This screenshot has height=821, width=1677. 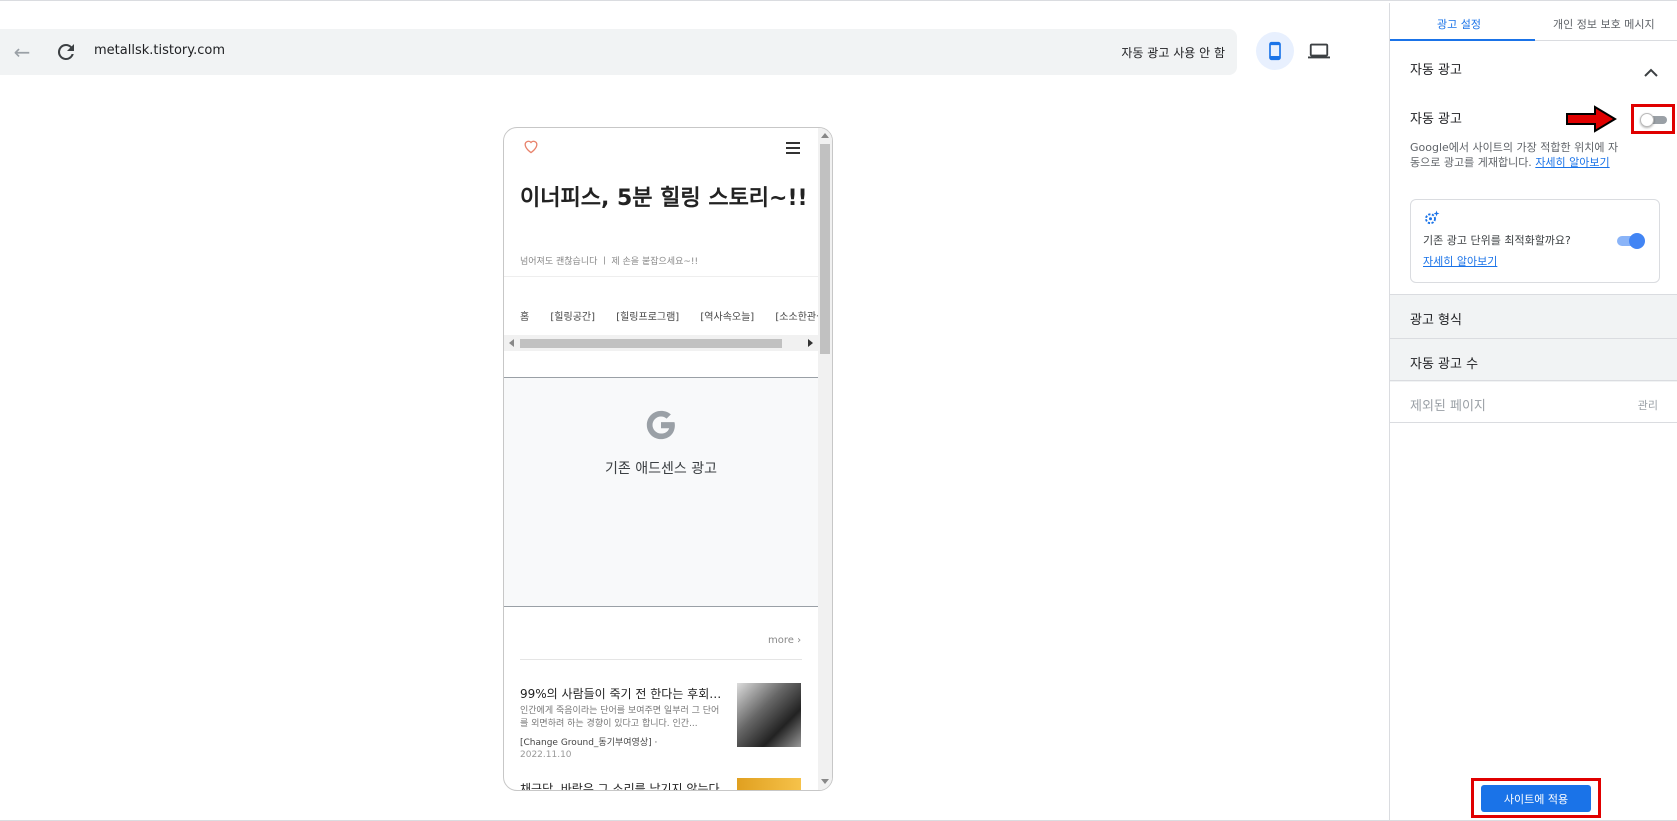 What do you see at coordinates (620, 785) in the screenshot?
I see `post-title: 채근담, 바람은 그 소리를 남기지 않는다` at bounding box center [620, 785].